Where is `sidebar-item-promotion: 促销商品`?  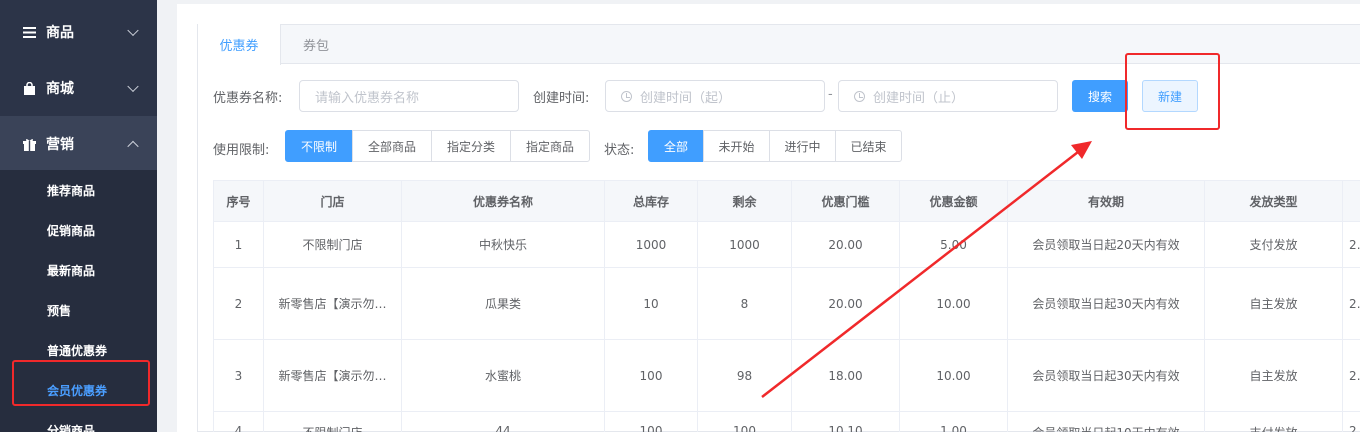
sidebar-item-promotion: 促销商品 is located at coordinates (78, 230).